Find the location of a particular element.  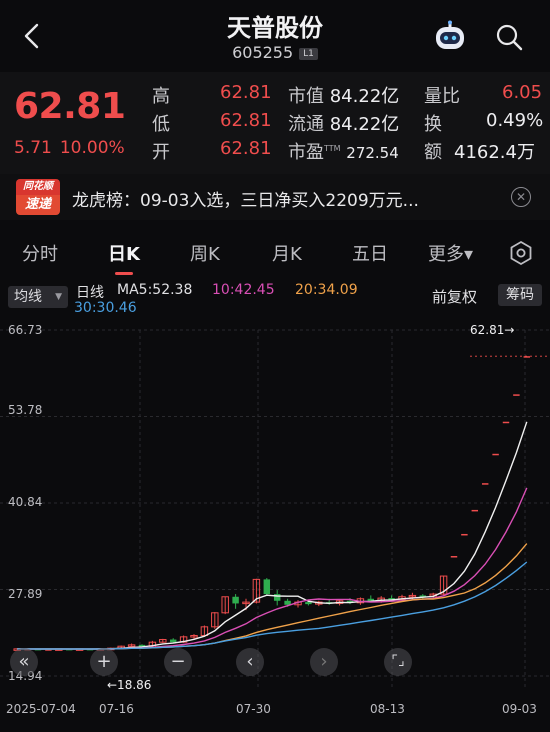

high-label: 高 is located at coordinates (161, 96).